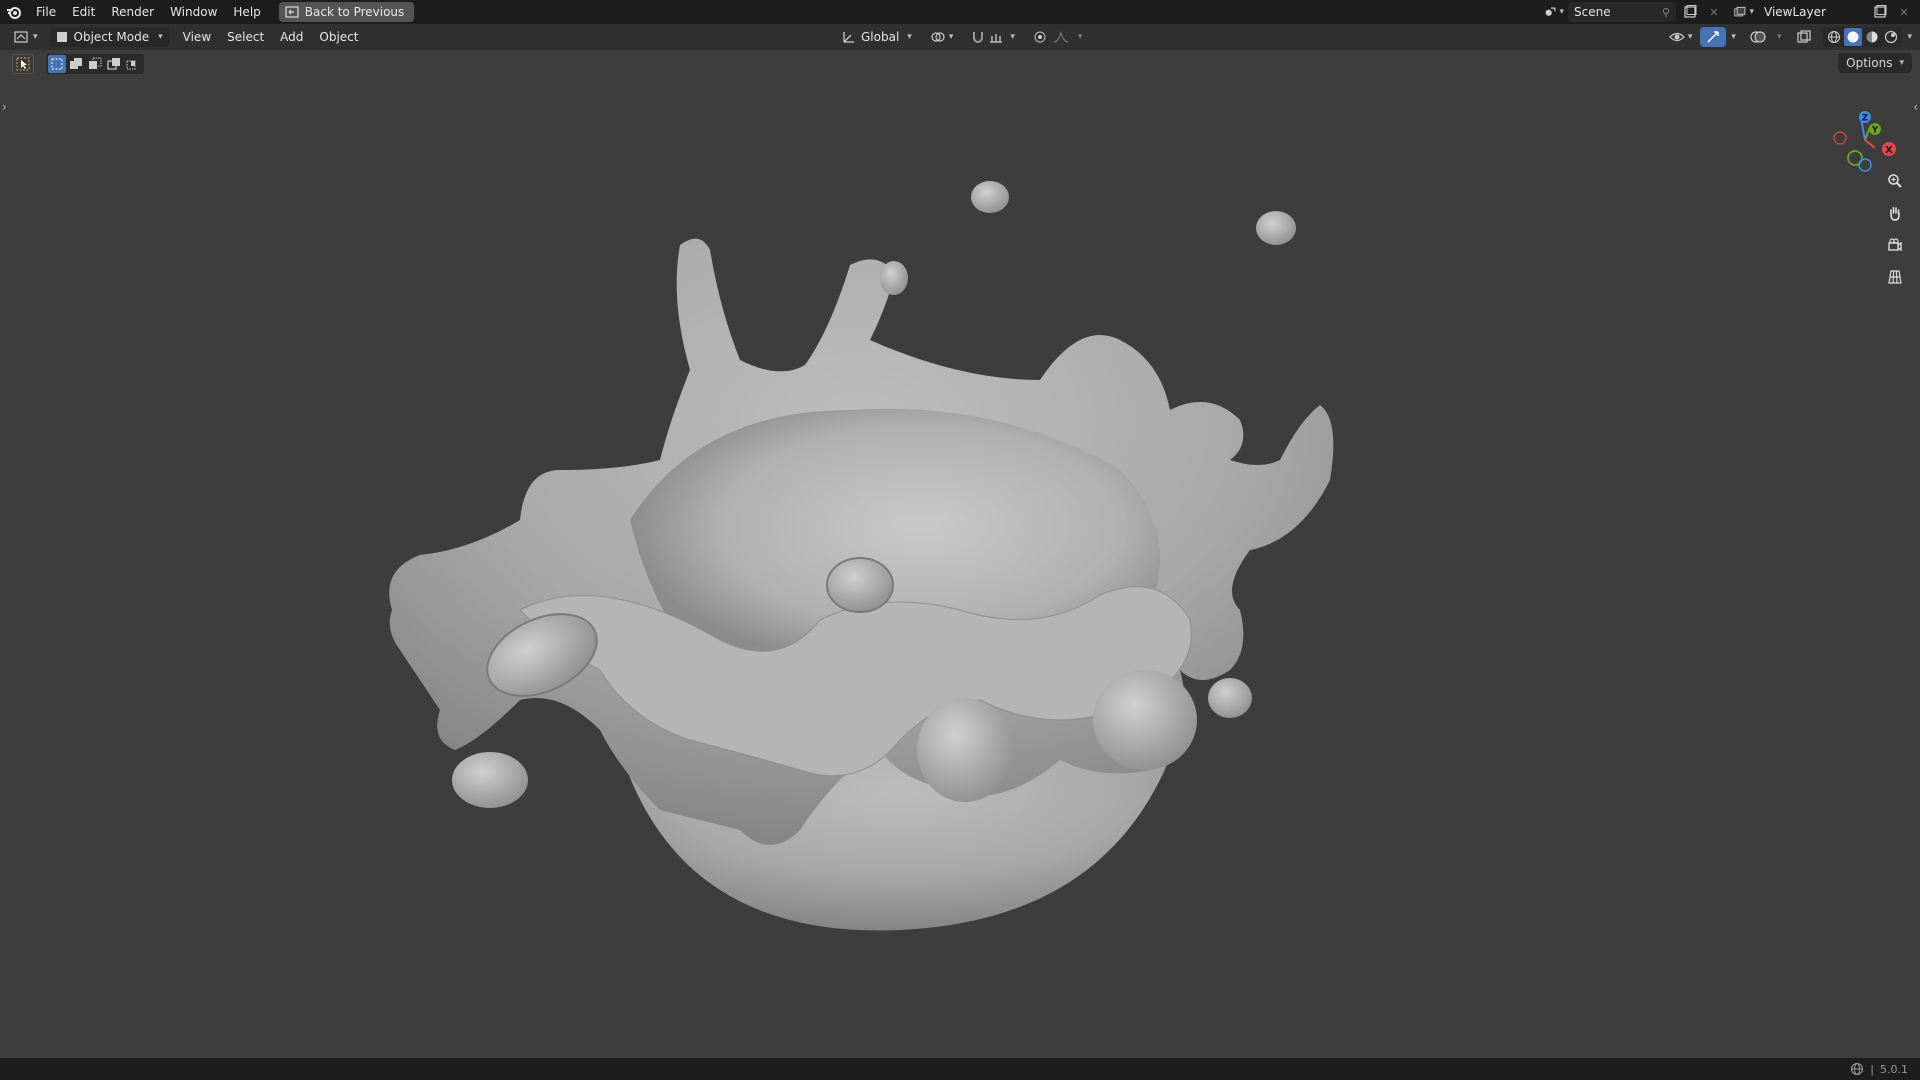  Describe the element at coordinates (960, 1069) in the screenshot. I see `status-bar: | 5.0.1` at that location.